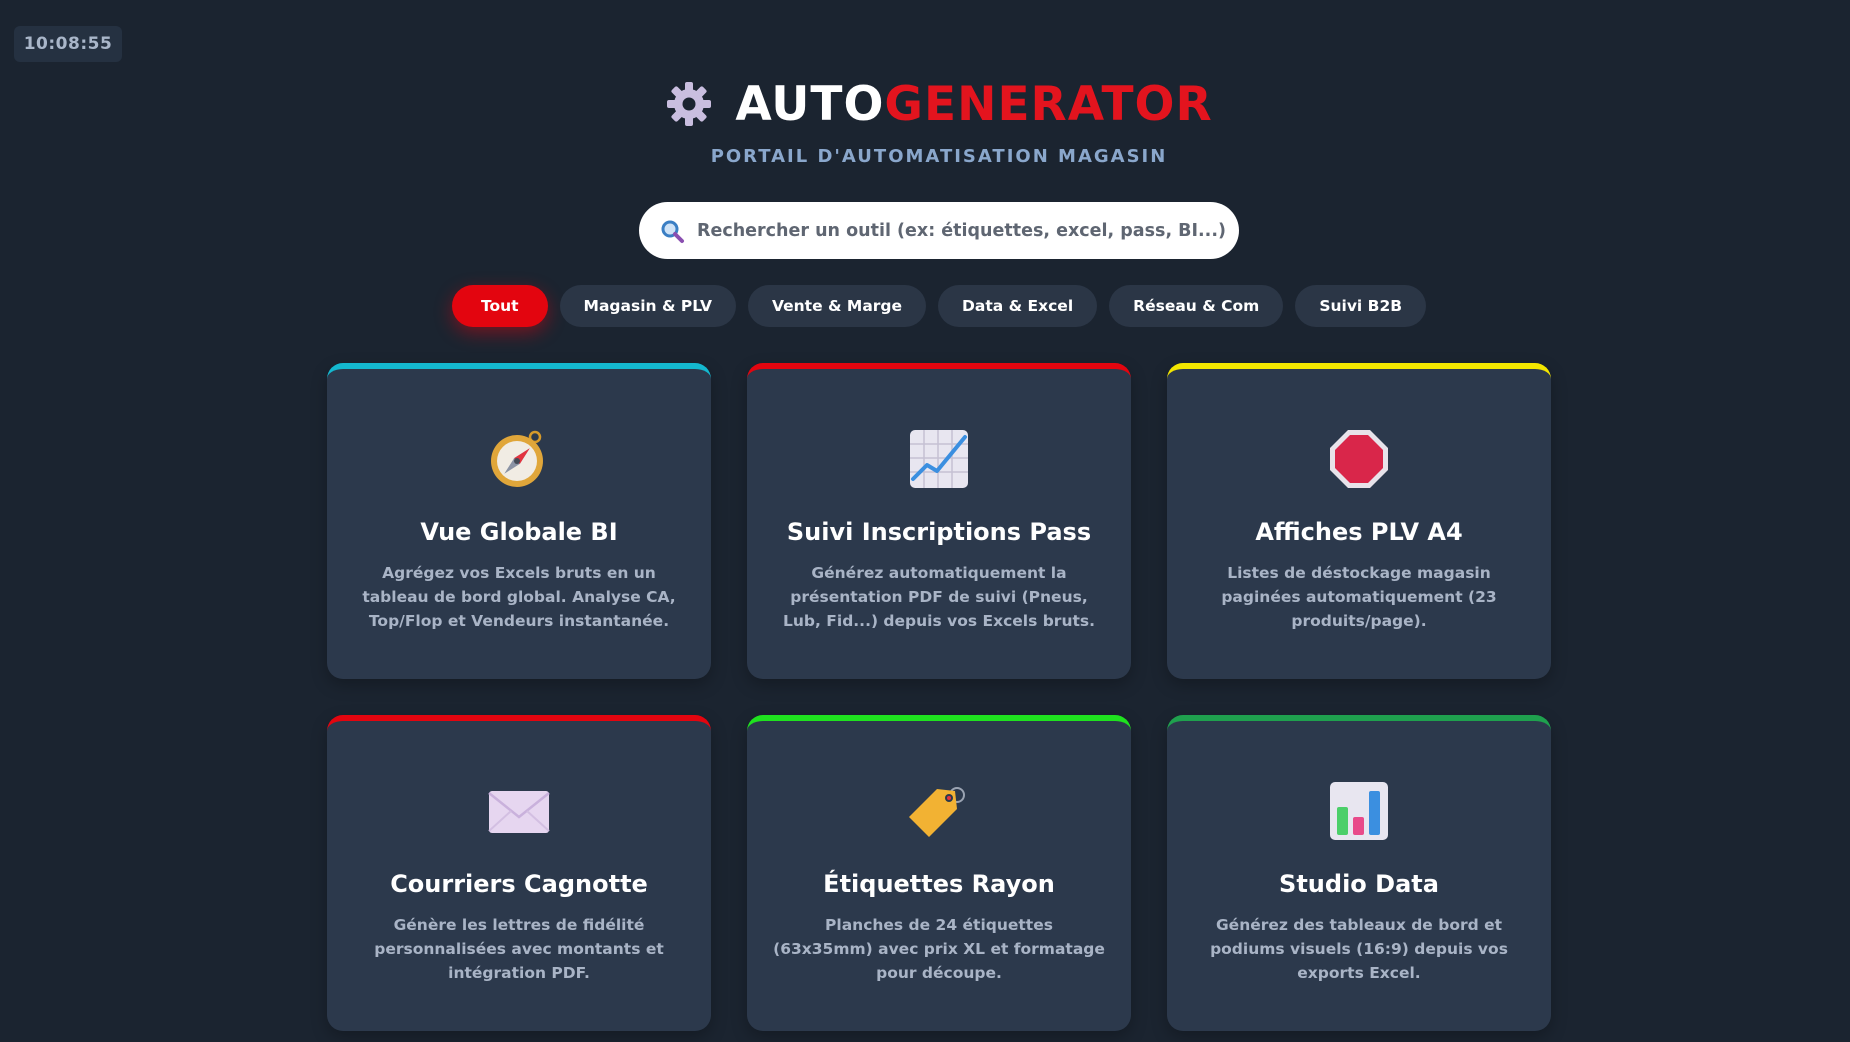  I want to click on card-title: Studio Data, so click(1359, 884).